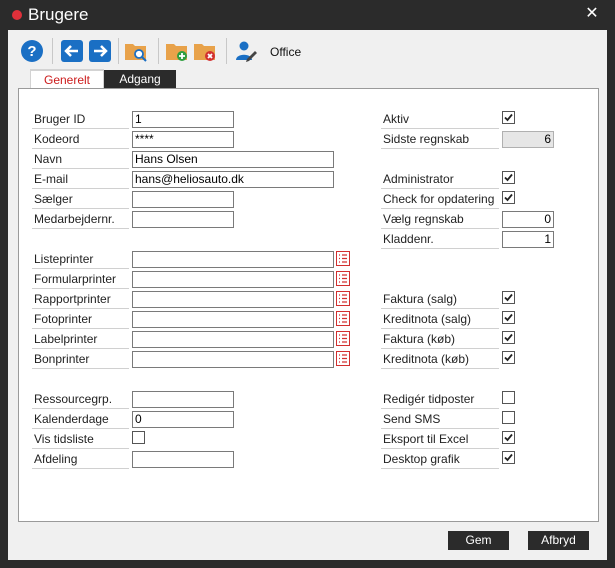  I want to click on resource-group-field, so click(183, 399).